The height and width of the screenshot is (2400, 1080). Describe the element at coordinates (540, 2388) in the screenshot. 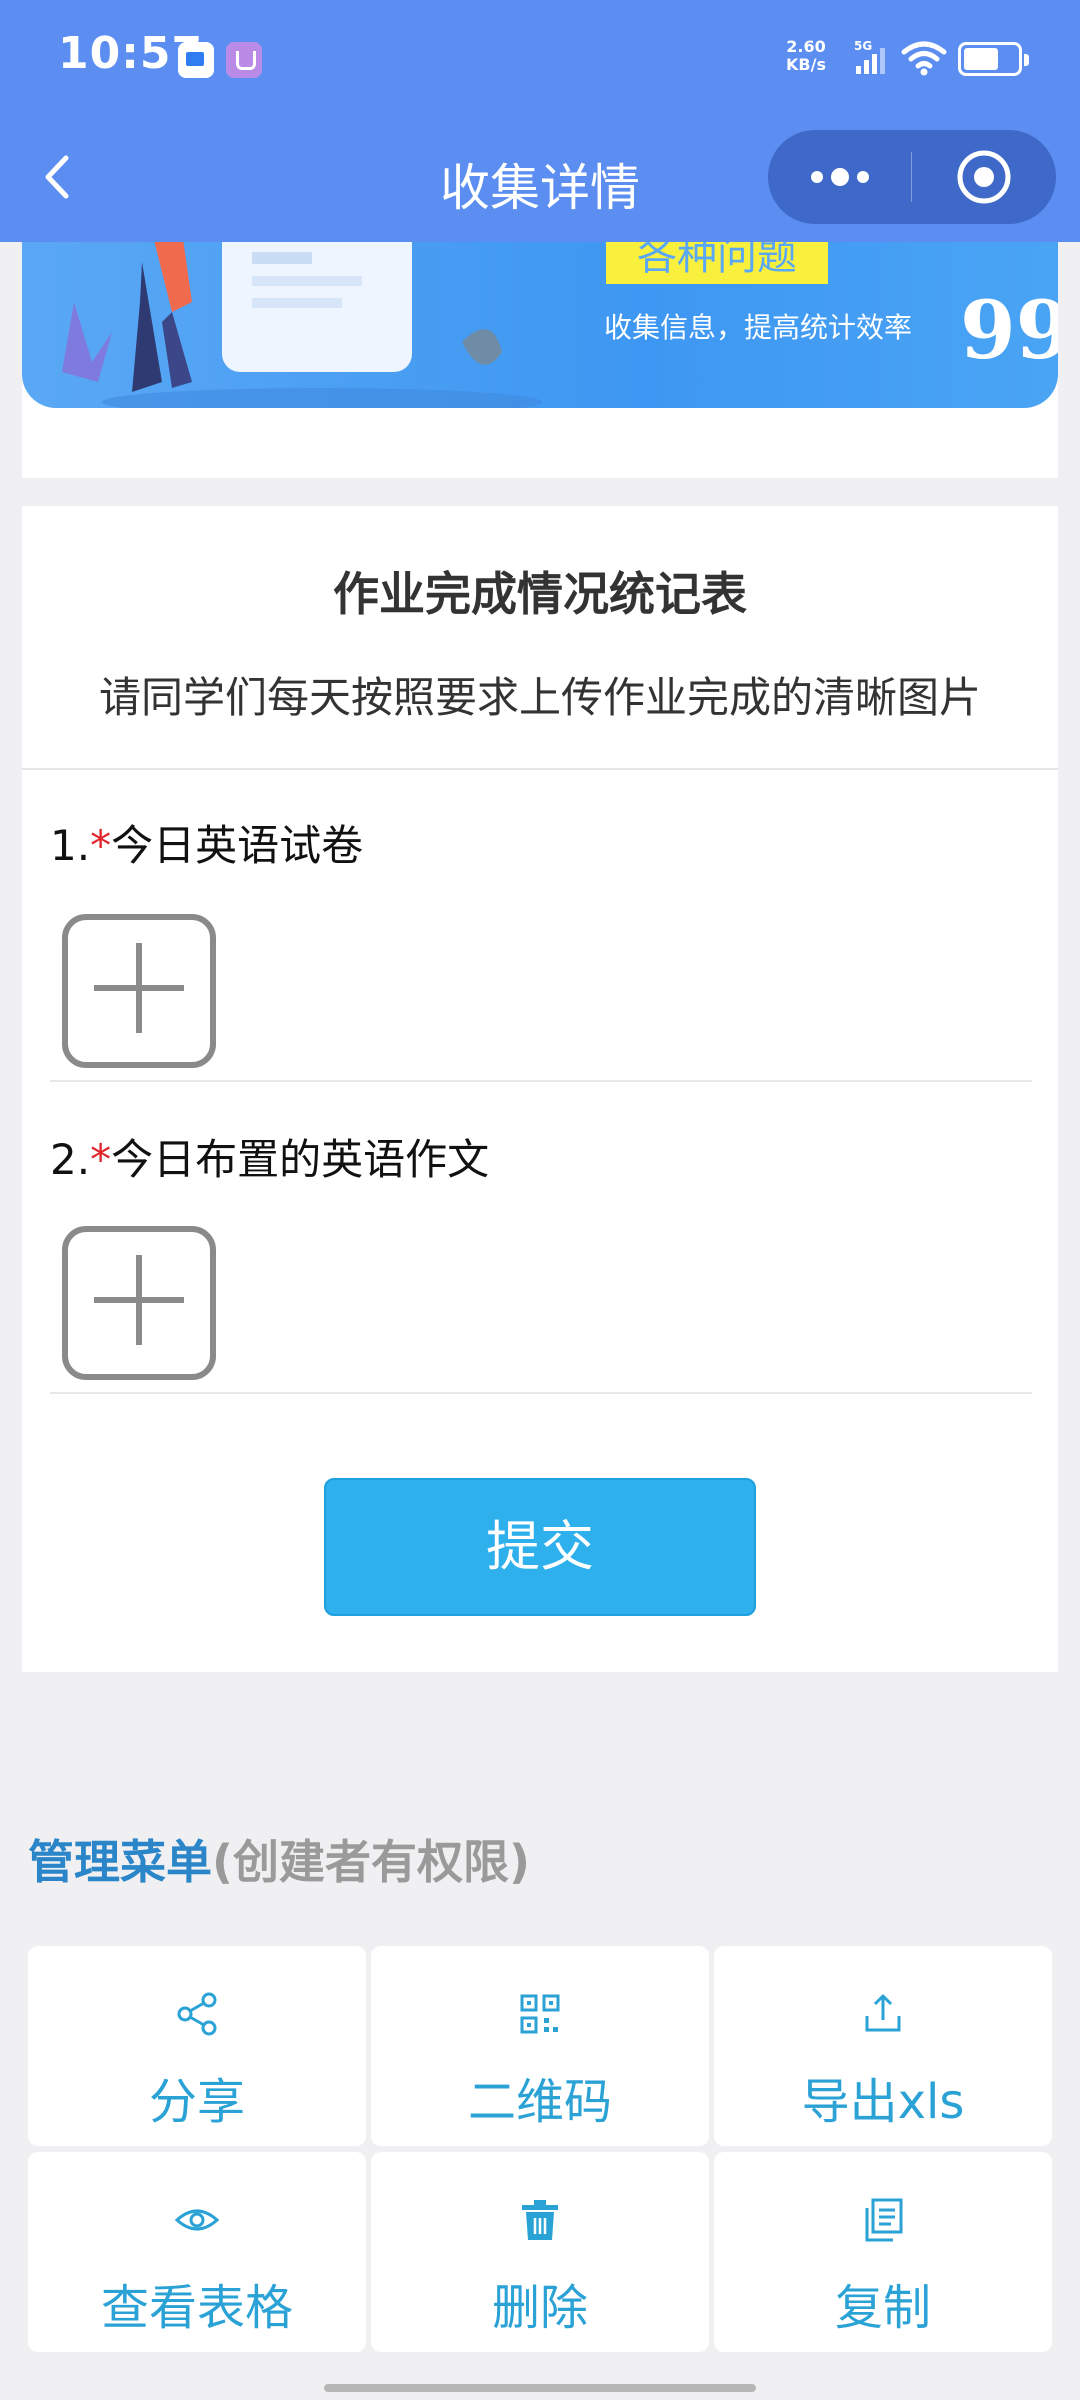

I see `home-indicator` at that location.